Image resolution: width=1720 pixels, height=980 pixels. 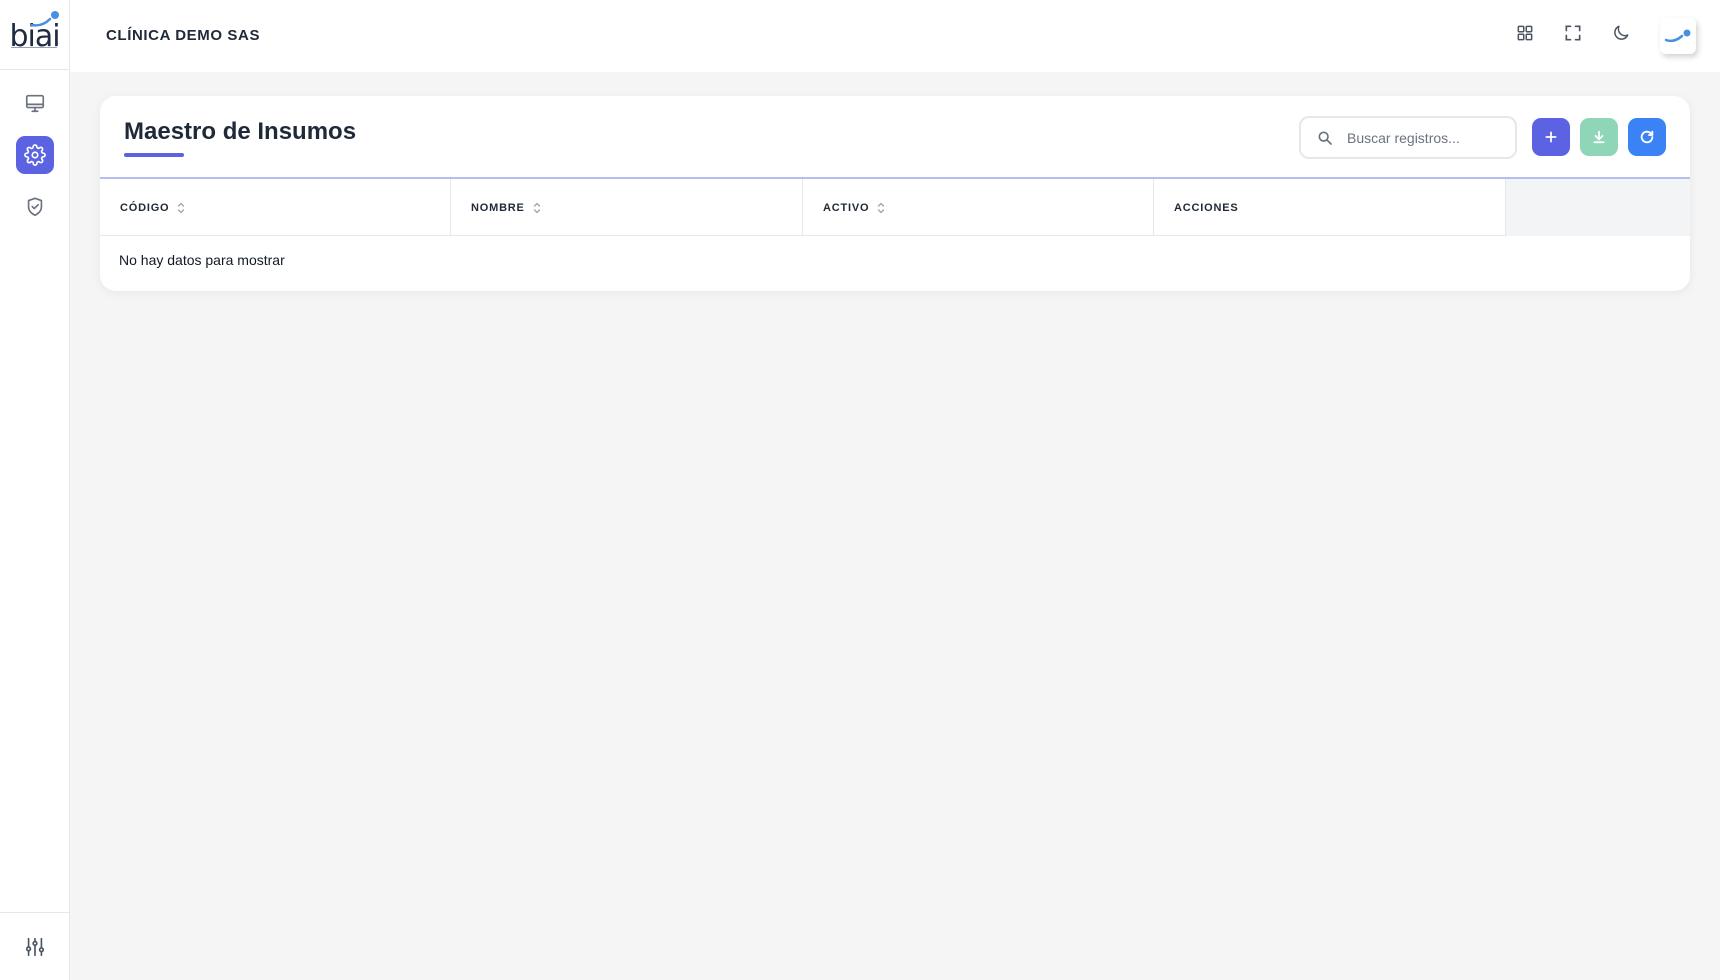 What do you see at coordinates (1206, 207) in the screenshot?
I see `column-header-label: ACCIONES` at bounding box center [1206, 207].